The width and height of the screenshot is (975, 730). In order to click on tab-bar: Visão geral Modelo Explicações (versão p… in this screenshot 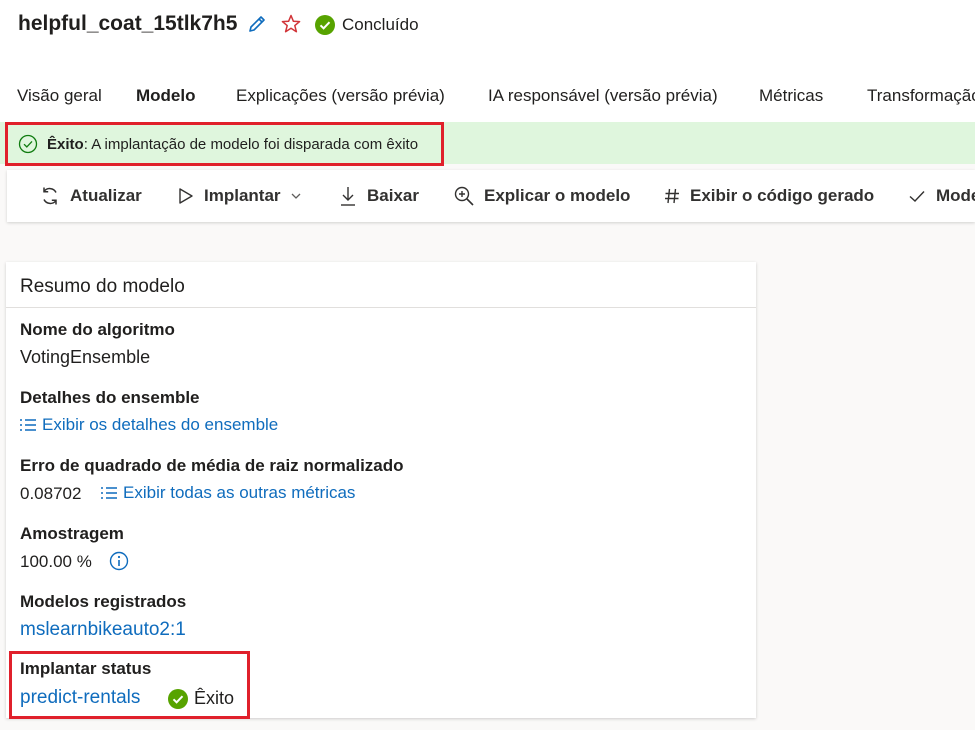, I will do `click(487, 91)`.